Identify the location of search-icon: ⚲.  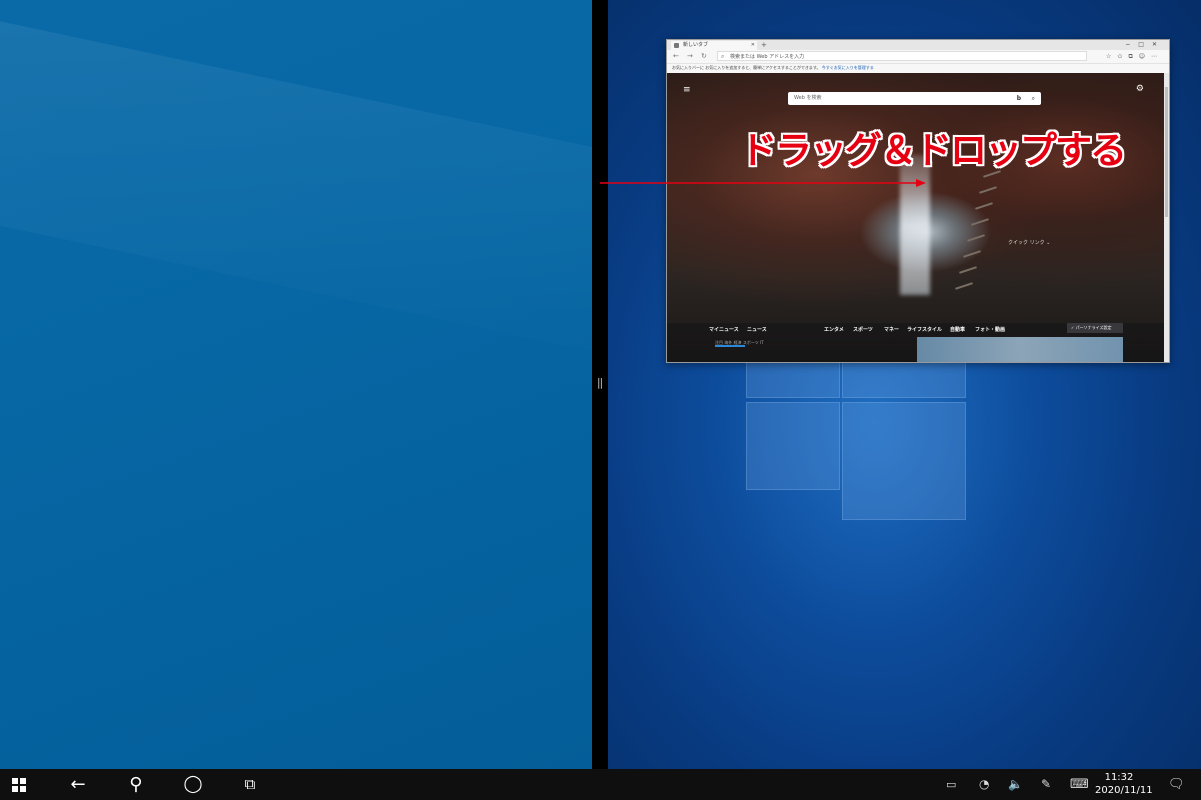
(136, 784).